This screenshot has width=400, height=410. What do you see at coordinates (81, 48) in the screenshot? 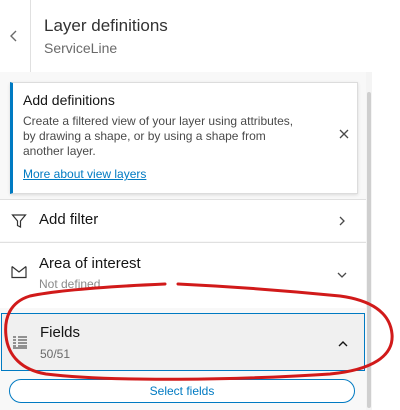
I see `panel-subtitle: ServiceLine` at bounding box center [81, 48].